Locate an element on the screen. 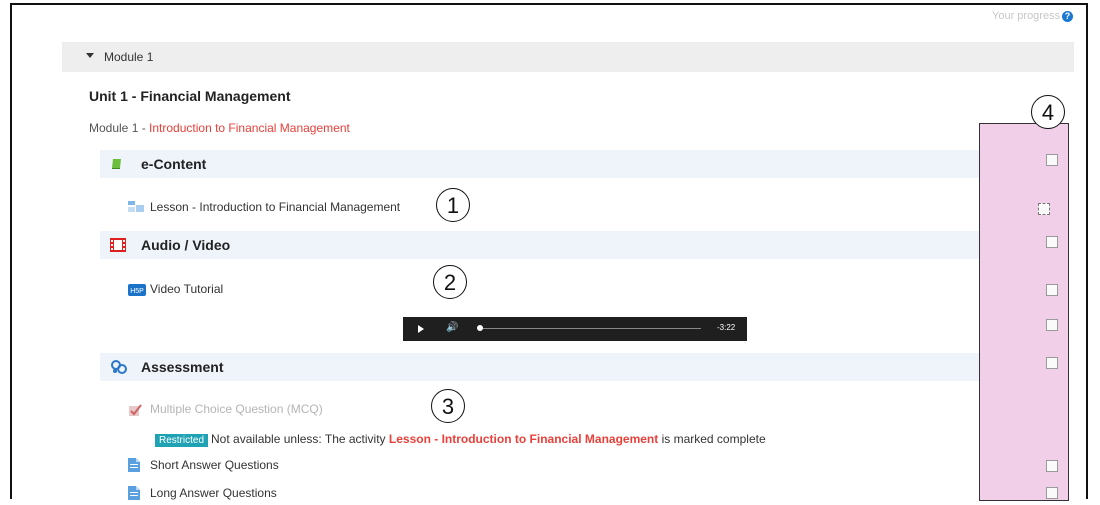 The image size is (1100, 505). caret-down-icon is located at coordinates (90, 55).